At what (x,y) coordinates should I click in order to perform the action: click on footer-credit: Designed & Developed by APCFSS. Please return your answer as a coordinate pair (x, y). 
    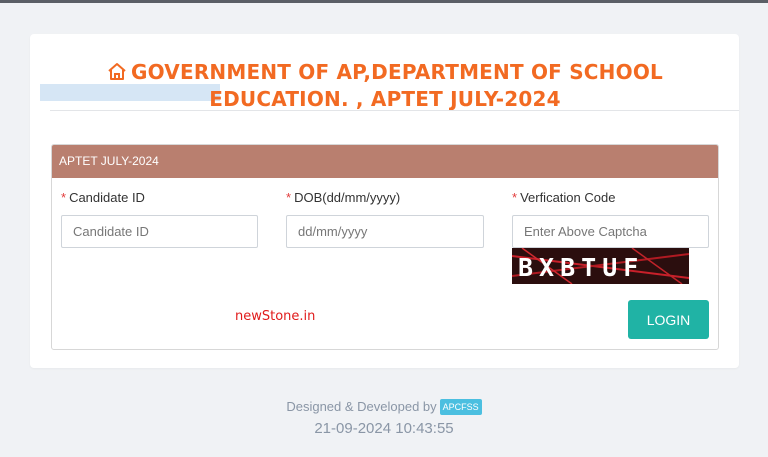
    Looking at the image, I should click on (384, 407).